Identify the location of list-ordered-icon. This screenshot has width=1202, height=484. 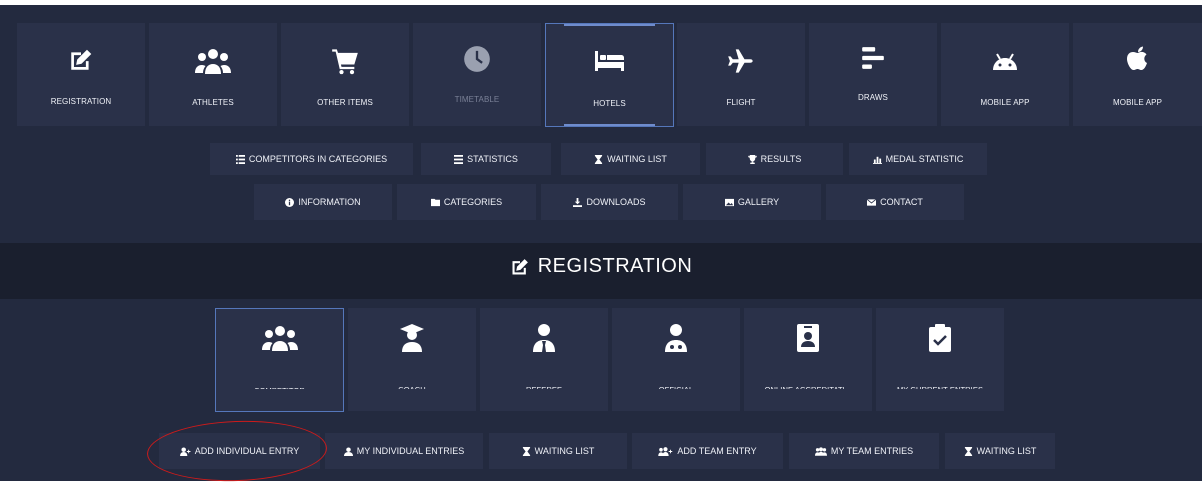
(240, 159).